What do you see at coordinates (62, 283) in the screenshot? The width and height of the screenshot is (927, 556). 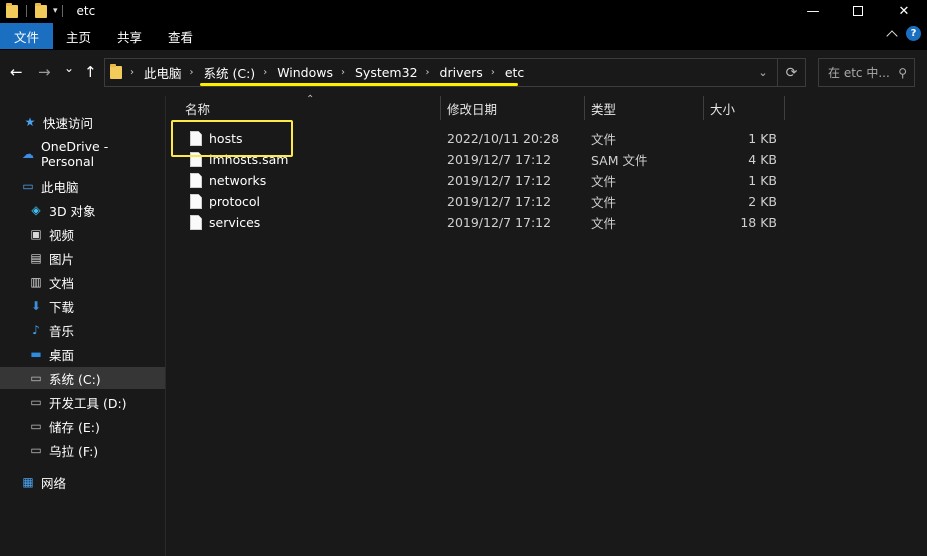 I see `sidebar-item-label: 文档` at bounding box center [62, 283].